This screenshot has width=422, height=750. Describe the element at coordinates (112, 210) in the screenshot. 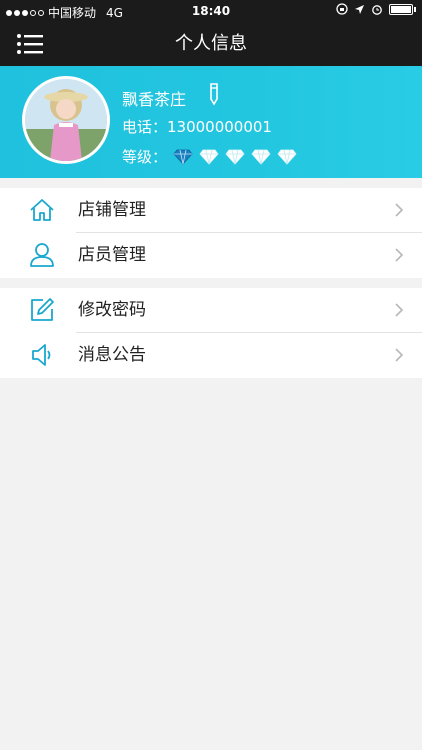

I see `menu-item-label: 店铺管理` at that location.